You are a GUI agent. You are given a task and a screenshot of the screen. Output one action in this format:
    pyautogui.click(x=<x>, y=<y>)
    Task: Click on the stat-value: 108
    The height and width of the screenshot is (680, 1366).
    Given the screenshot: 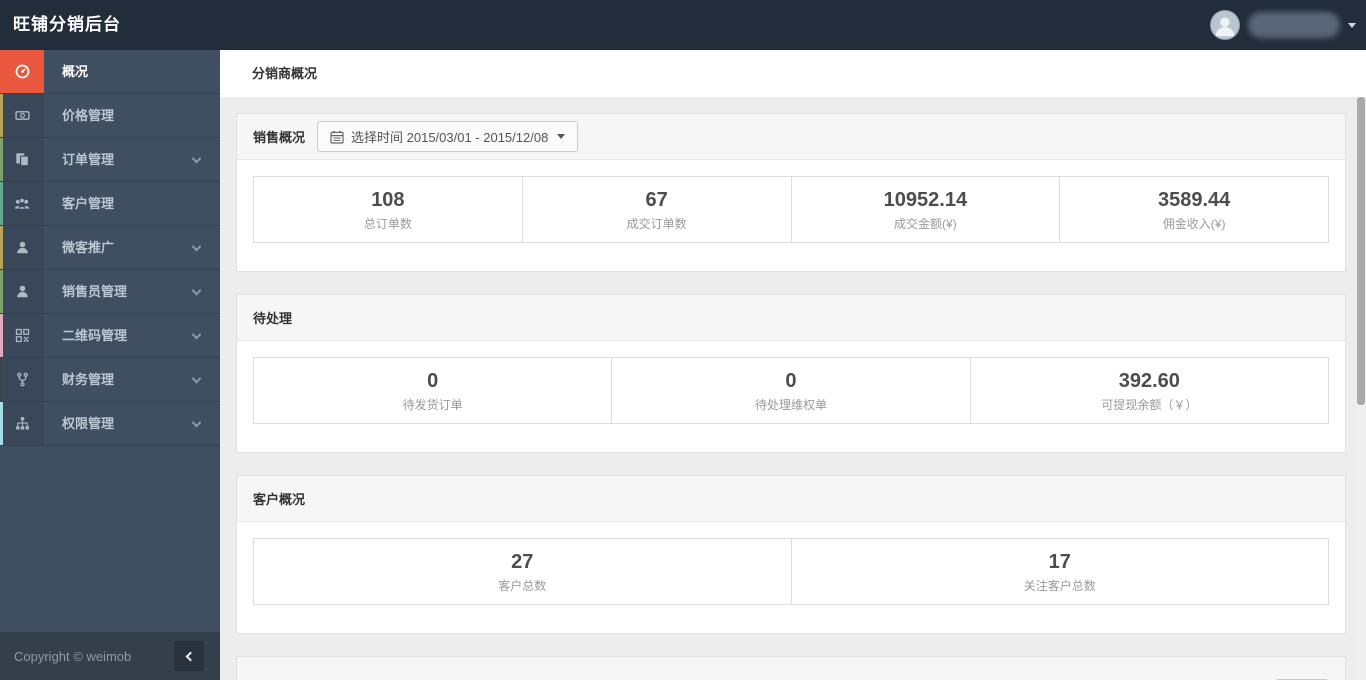 What is the action you would take?
    pyautogui.click(x=388, y=199)
    